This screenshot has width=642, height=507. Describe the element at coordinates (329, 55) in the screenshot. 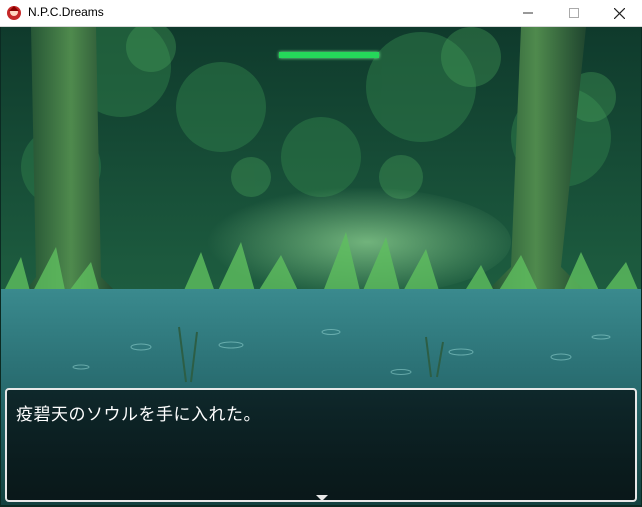

I see `hp-bar` at that location.